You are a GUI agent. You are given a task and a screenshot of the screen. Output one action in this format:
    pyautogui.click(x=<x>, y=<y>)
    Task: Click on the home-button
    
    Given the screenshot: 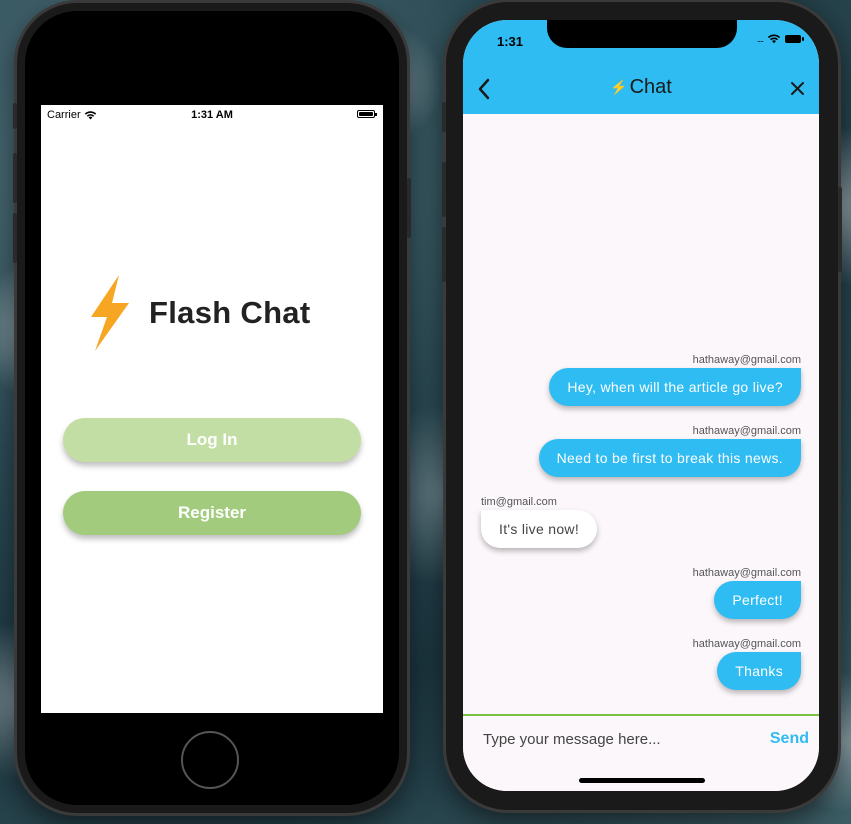 What is the action you would take?
    pyautogui.click(x=210, y=760)
    